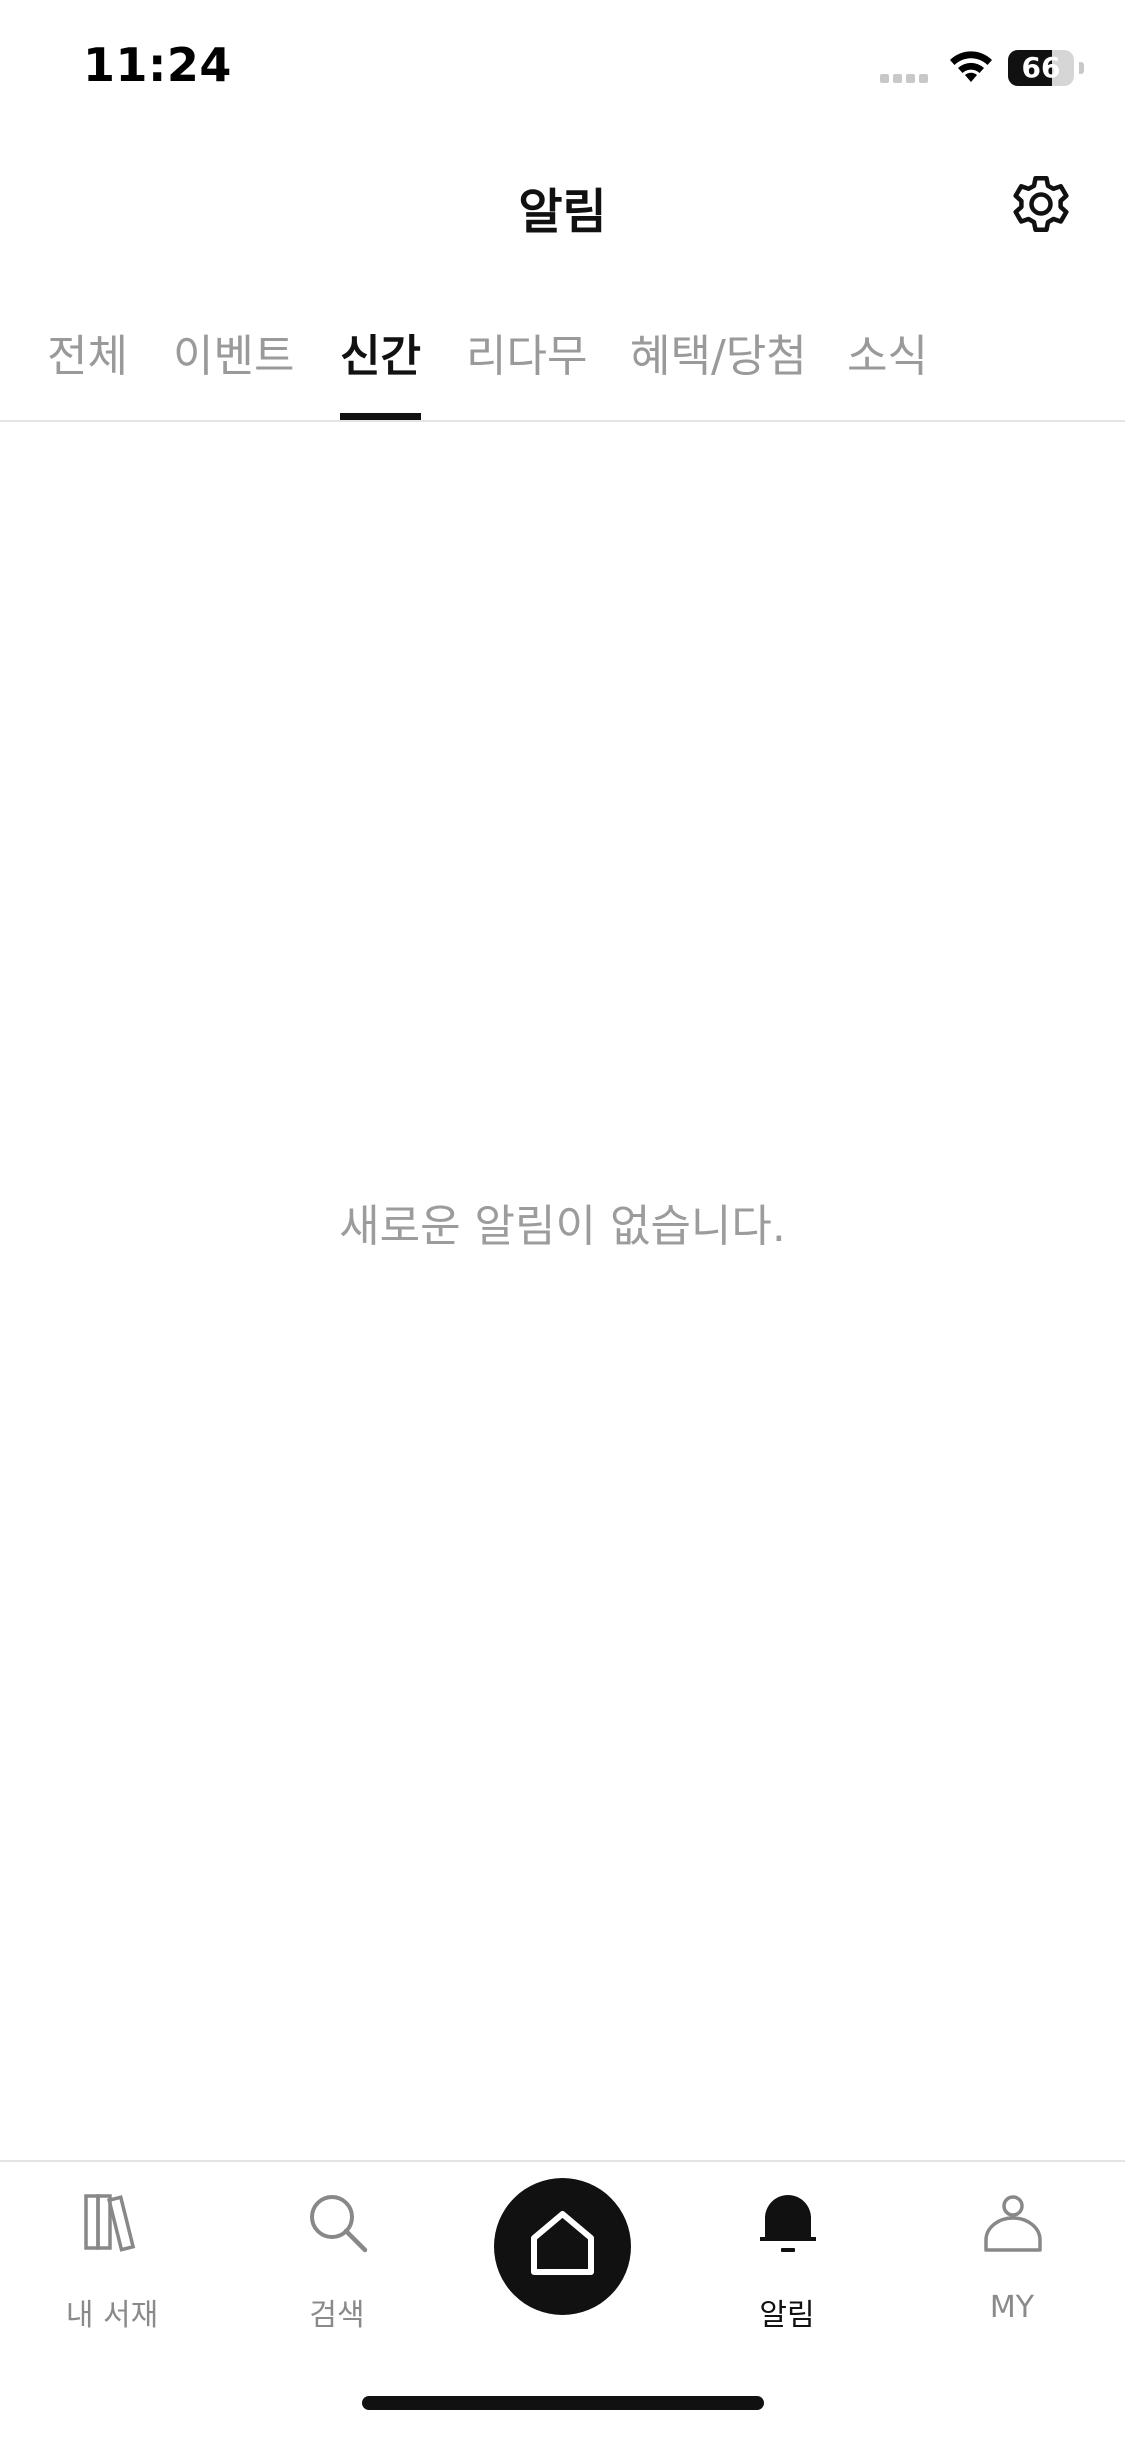 Image resolution: width=1125 pixels, height=2438 pixels. Describe the element at coordinates (234, 356) in the screenshot. I see `tab-label: 이벤트` at that location.